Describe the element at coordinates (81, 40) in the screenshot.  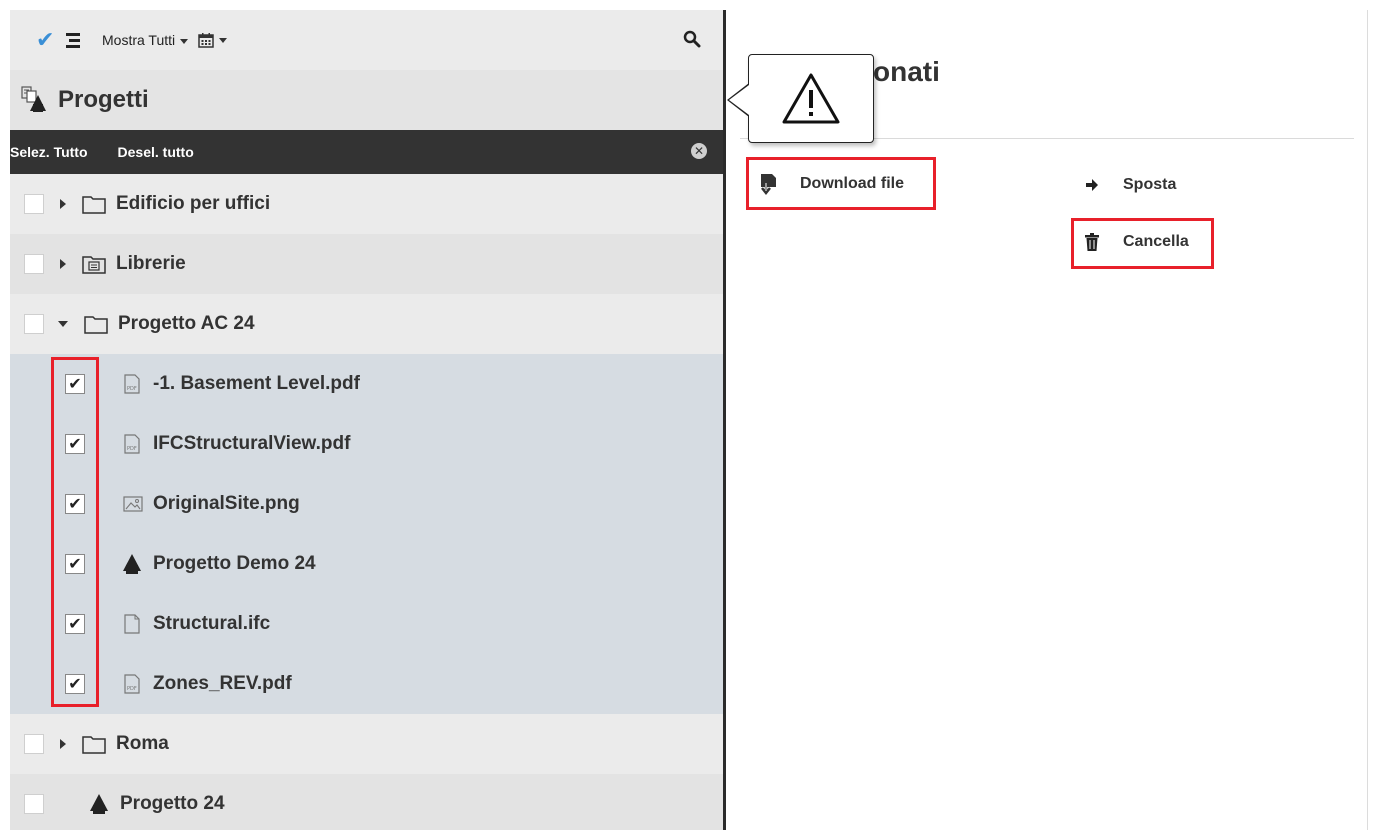
I see `list-icon` at that location.